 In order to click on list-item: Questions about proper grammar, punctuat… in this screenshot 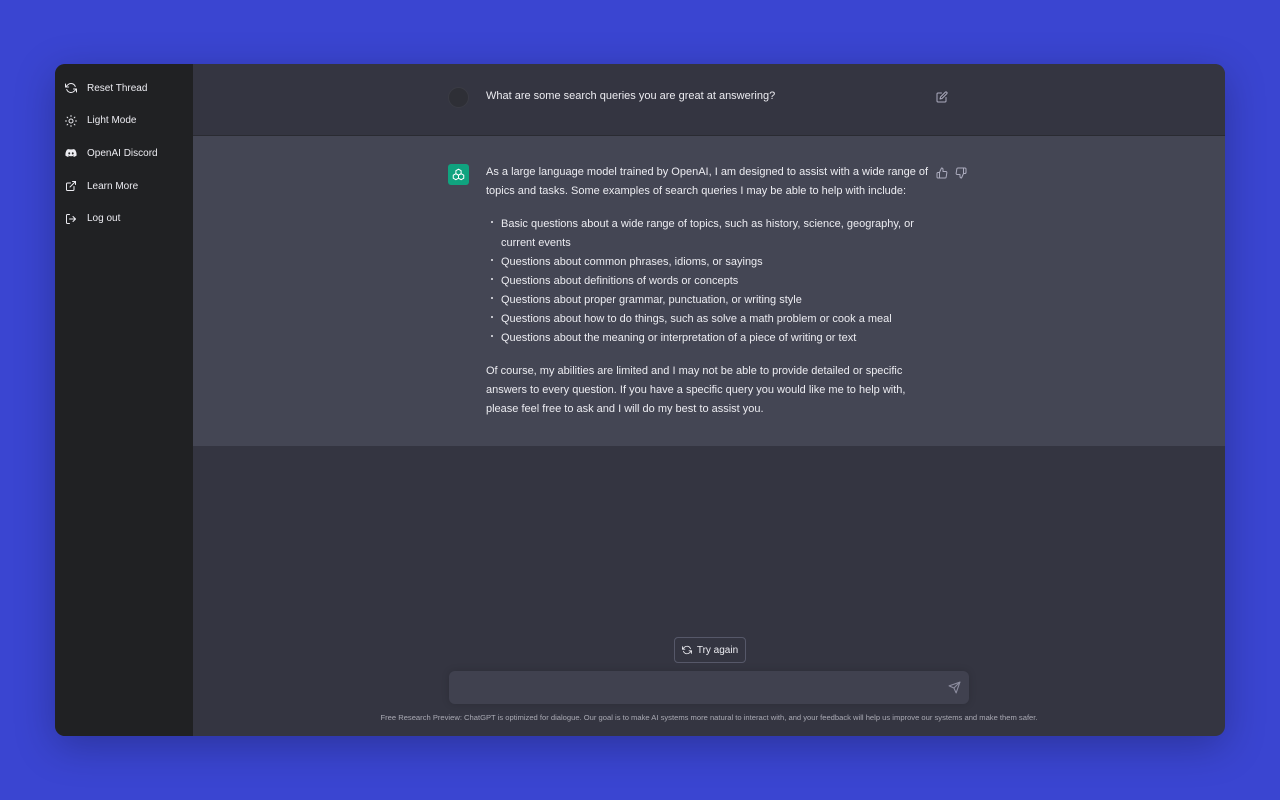, I will do `click(708, 300)`.